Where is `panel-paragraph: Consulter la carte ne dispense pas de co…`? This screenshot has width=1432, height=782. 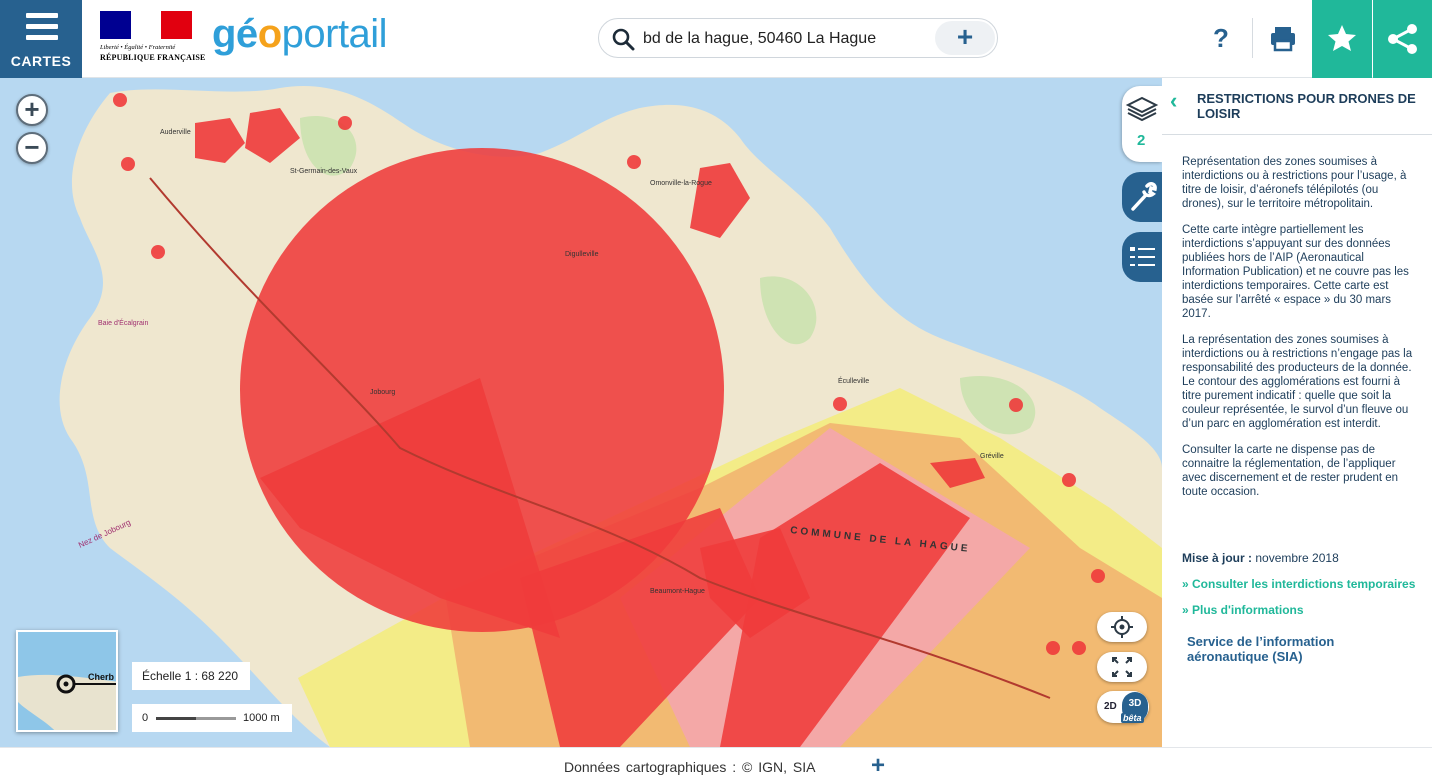
panel-paragraph: Consulter la carte ne dispense pas de co… is located at coordinates (1290, 471).